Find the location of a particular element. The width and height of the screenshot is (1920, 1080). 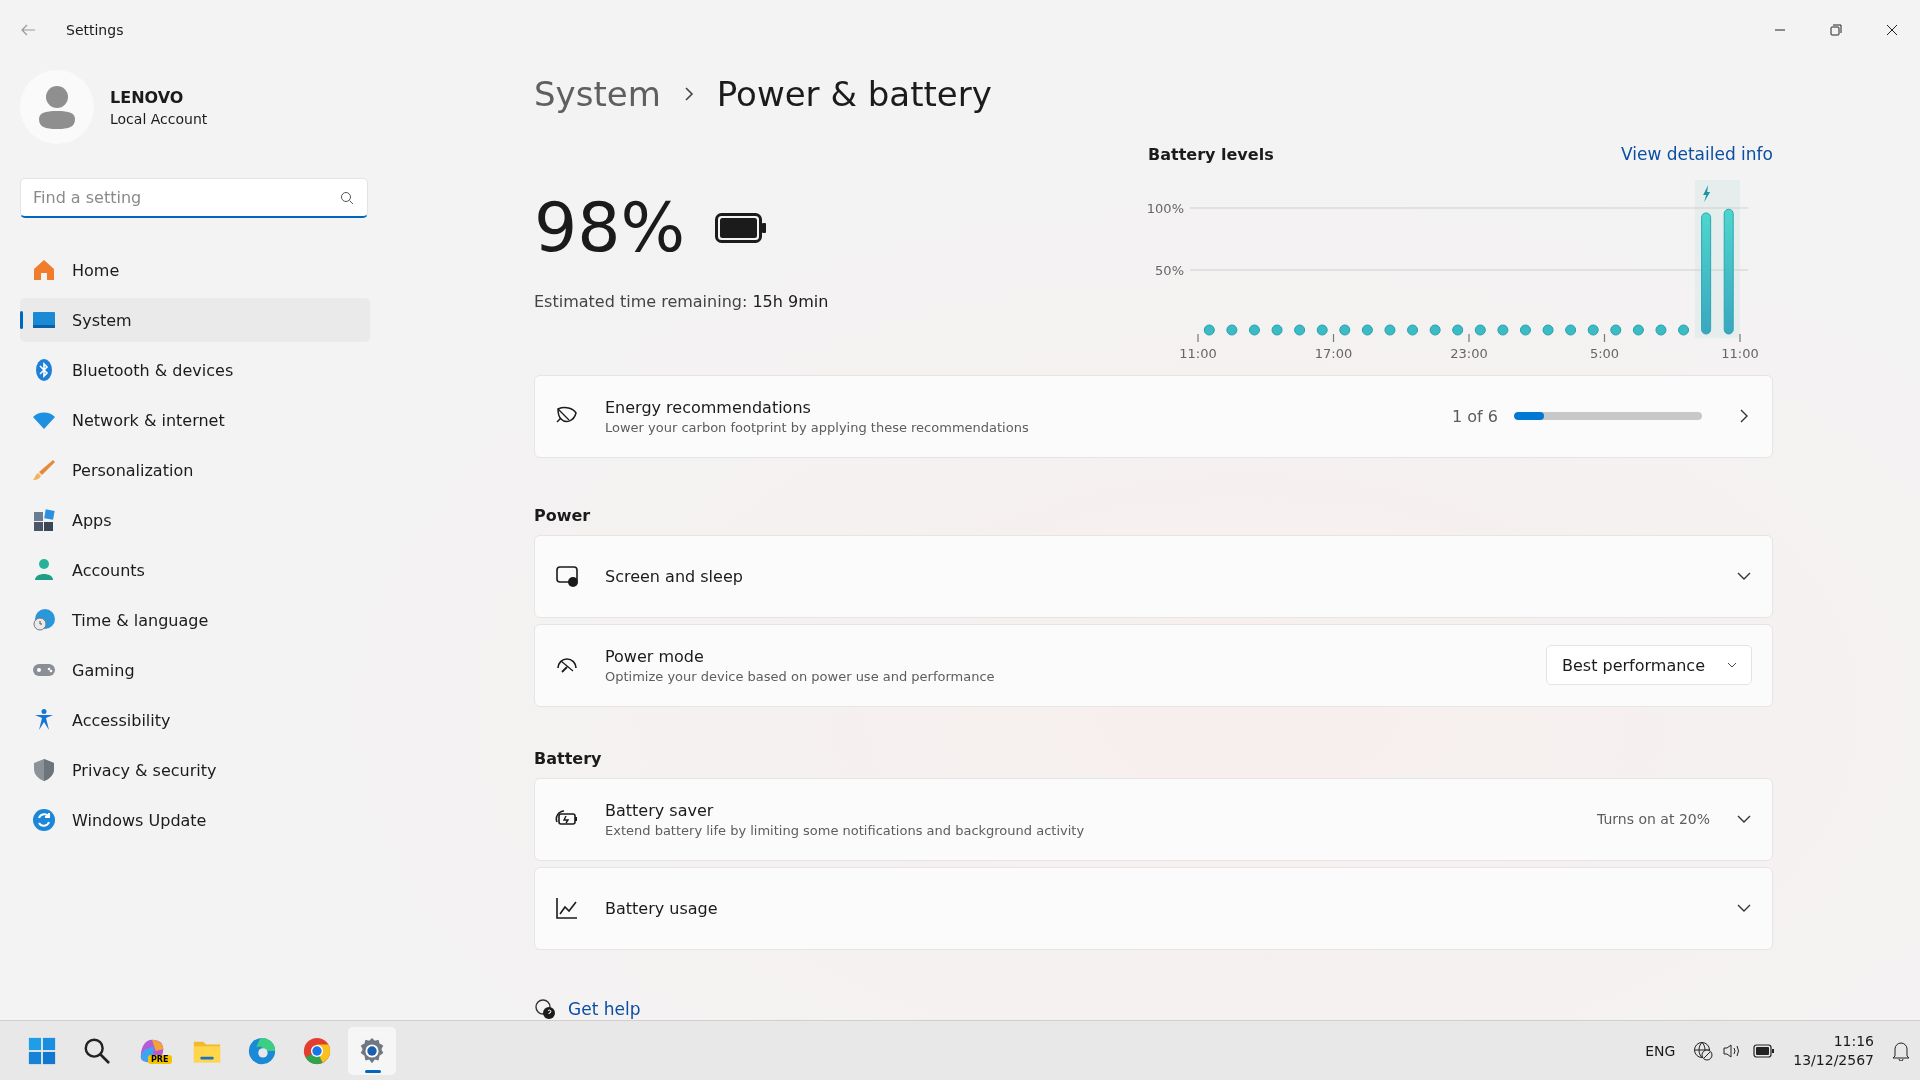

windows-icon is located at coordinates (42, 1050).